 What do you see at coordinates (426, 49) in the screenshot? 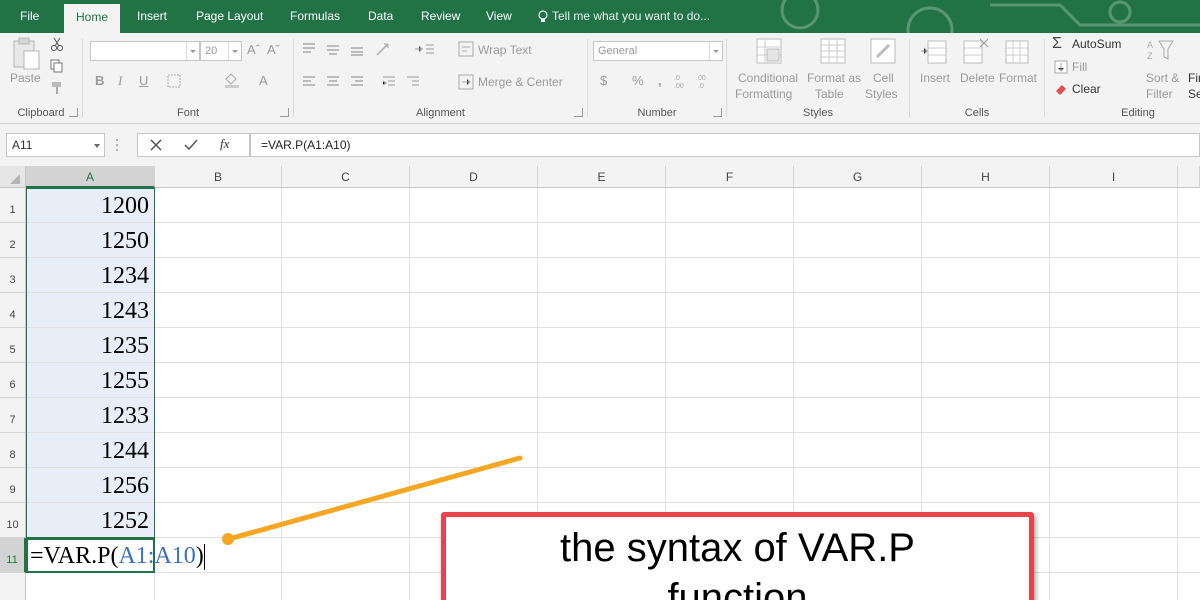
I see `indent-icon` at bounding box center [426, 49].